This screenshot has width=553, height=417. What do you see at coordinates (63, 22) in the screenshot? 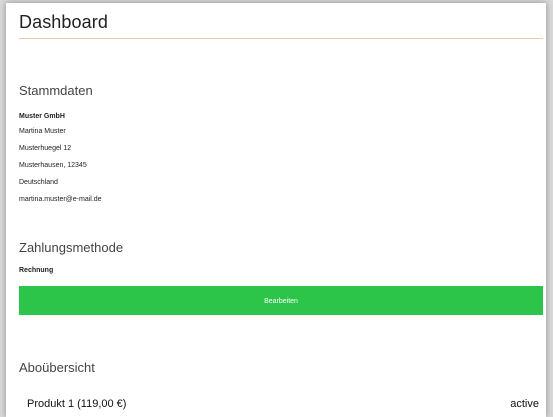
I see `page-title: Dashboard` at bounding box center [63, 22].